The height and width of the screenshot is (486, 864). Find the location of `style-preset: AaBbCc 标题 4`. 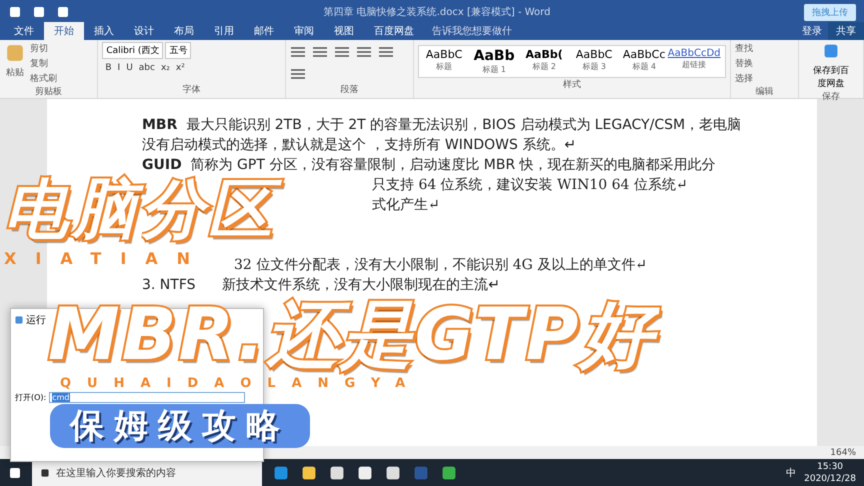

style-preset: AaBbCc 标题 4 is located at coordinates (644, 61).